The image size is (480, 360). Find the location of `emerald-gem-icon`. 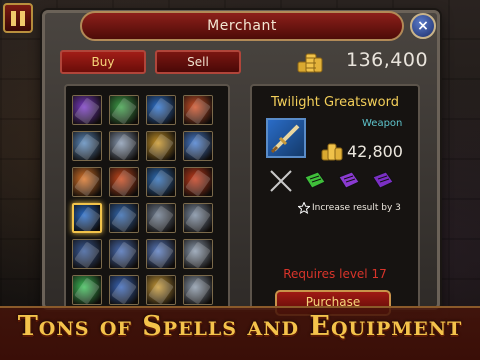

emerald-gem-icon is located at coordinates (87, 290).